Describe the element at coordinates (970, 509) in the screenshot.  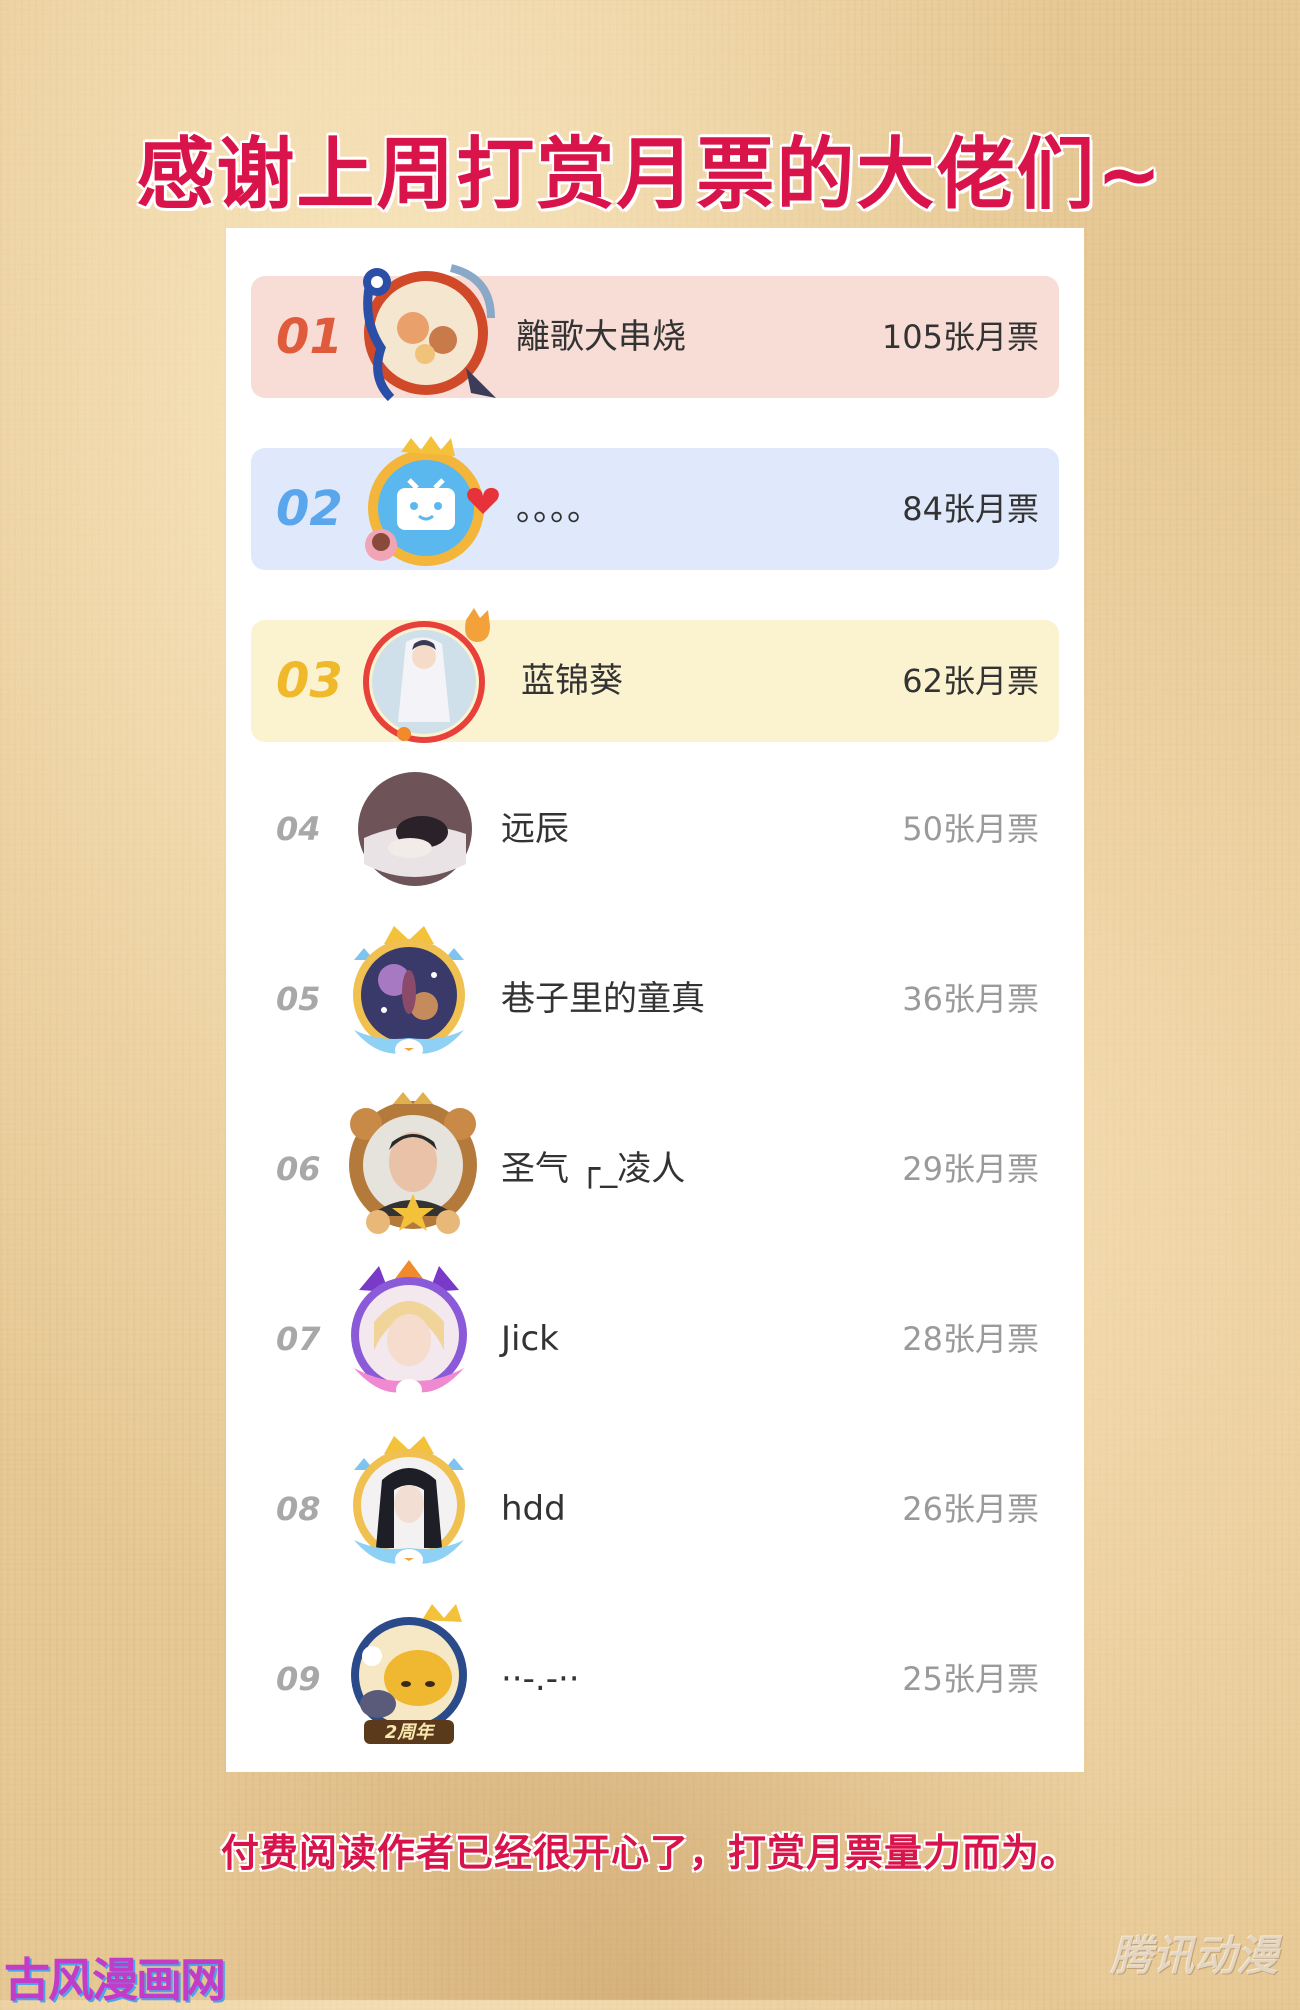
I see `ticket-count: 84张月票` at that location.